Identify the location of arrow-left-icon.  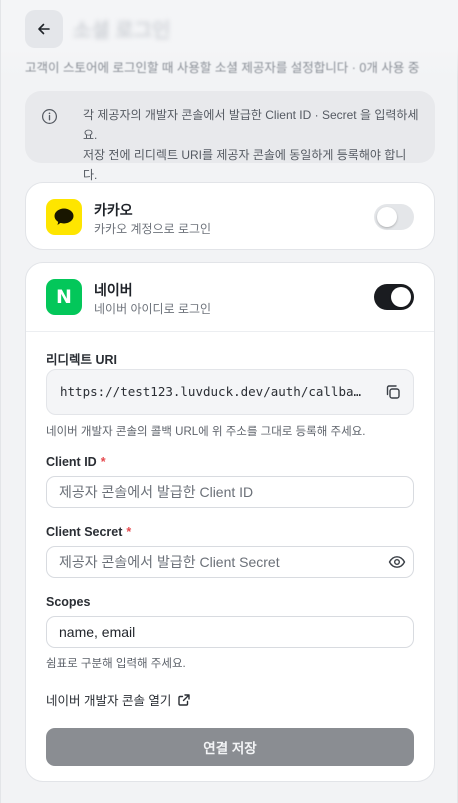
(44, 29).